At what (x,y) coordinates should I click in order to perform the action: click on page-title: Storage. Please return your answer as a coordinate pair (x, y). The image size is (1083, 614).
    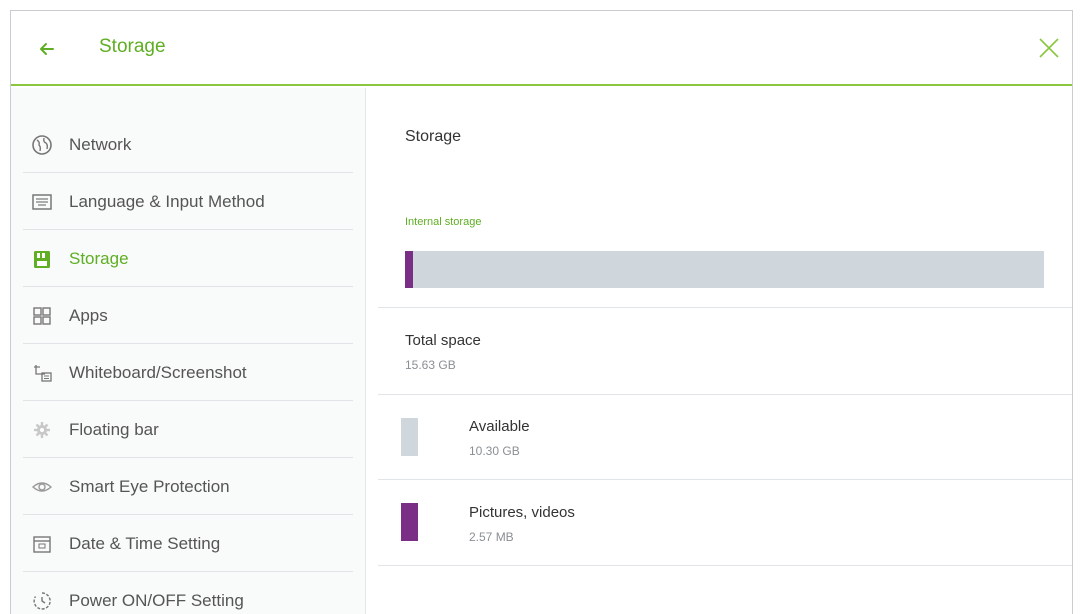
    Looking at the image, I should click on (132, 46).